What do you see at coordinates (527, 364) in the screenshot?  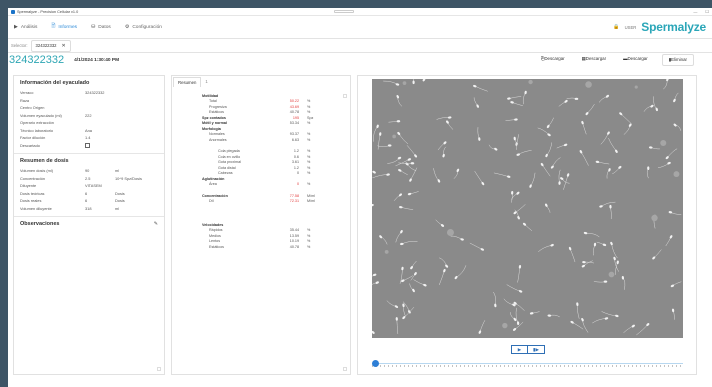 I see `timeline-slider` at bounding box center [527, 364].